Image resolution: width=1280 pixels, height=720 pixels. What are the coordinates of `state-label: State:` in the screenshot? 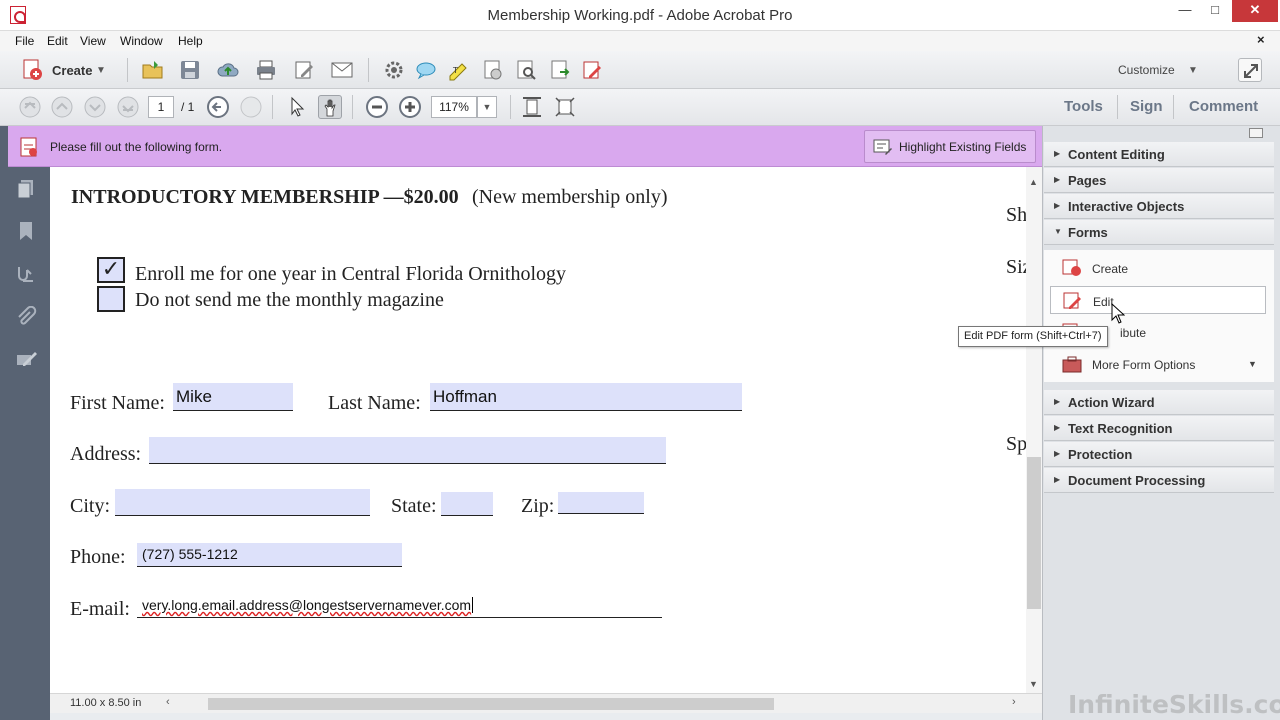 It's located at (414, 506).